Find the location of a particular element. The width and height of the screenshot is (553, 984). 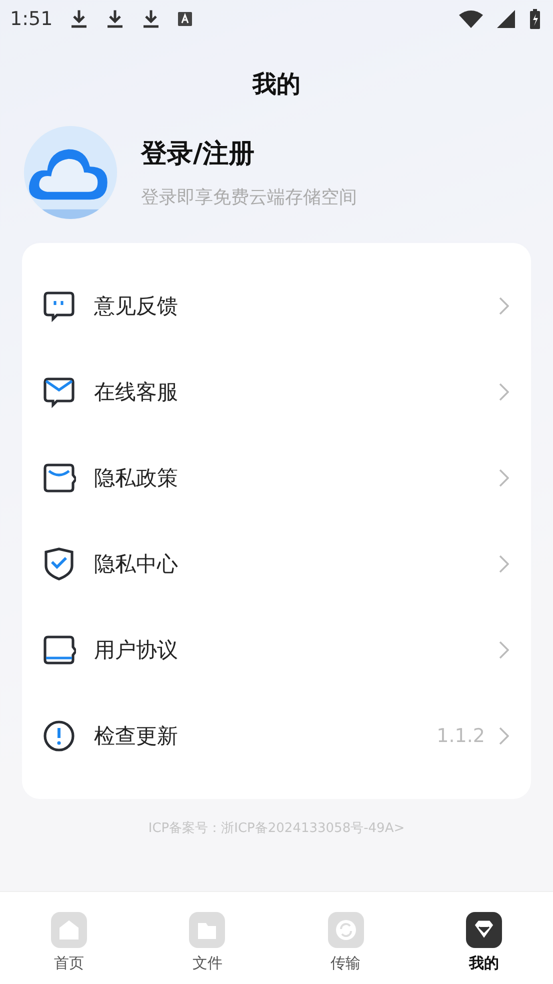

login-register-link: 登录/注册 is located at coordinates (249, 153).